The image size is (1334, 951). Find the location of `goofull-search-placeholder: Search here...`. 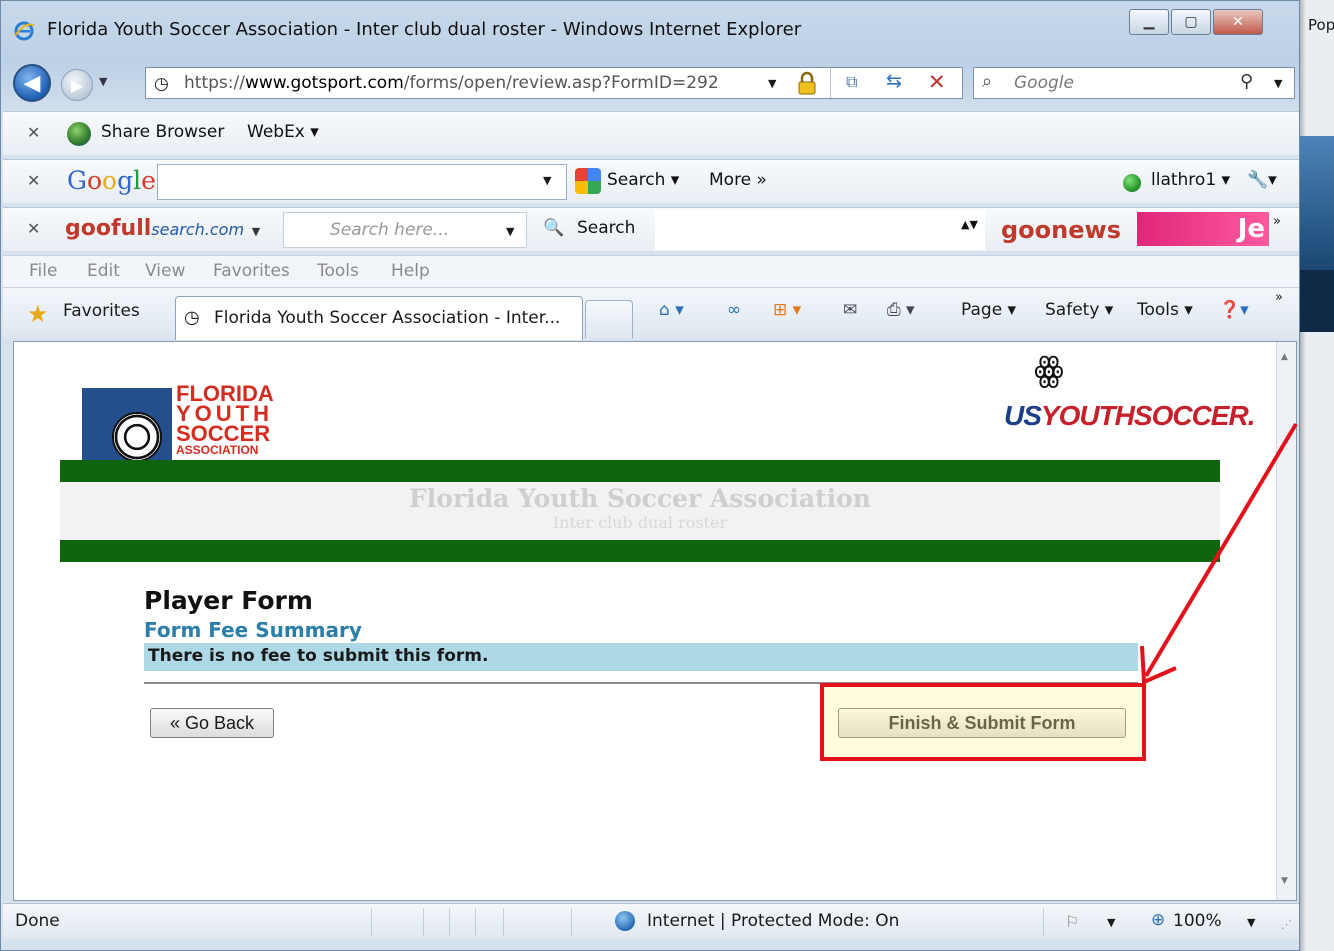

goofull-search-placeholder: Search here... is located at coordinates (390, 230).